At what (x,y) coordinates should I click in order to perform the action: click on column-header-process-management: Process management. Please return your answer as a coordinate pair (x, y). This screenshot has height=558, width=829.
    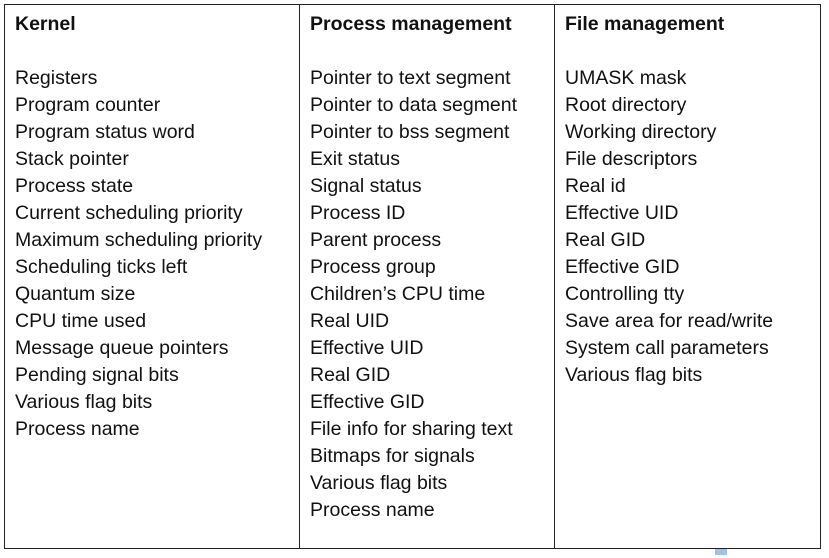
    Looking at the image, I should click on (411, 24).